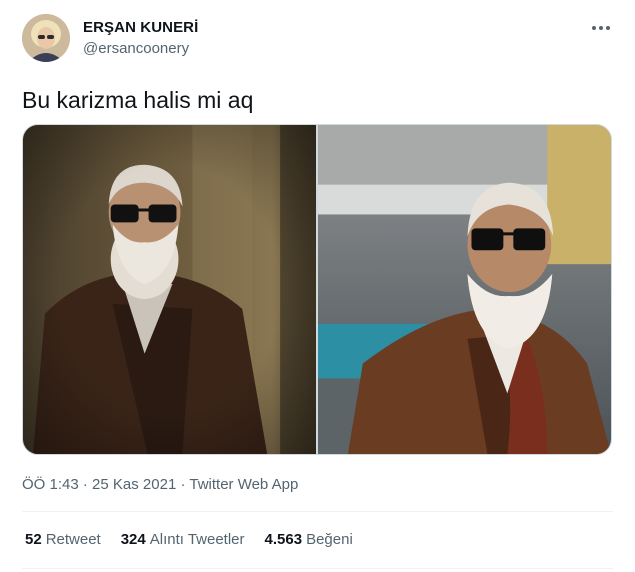  What do you see at coordinates (283, 539) in the screenshot?
I see `like-count-value: 4.563` at bounding box center [283, 539].